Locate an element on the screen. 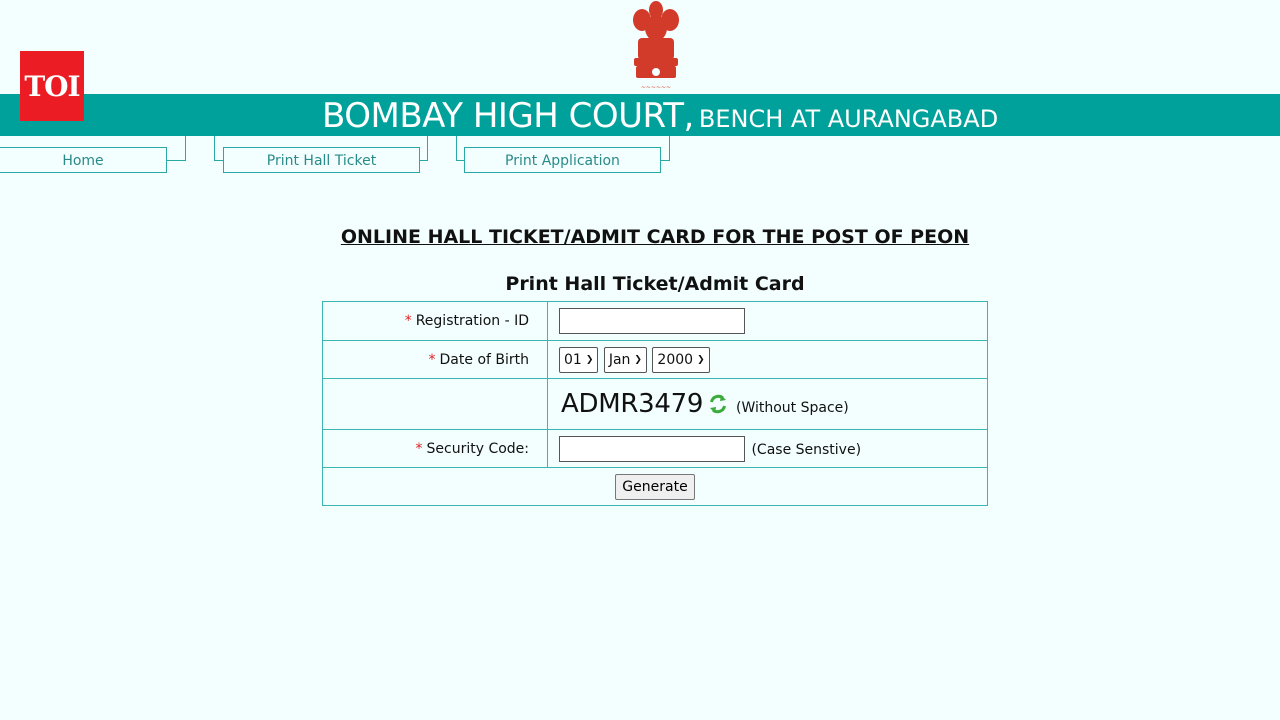 This screenshot has height=720, width=1280. dob-label: Date of Birth is located at coordinates (484, 359).